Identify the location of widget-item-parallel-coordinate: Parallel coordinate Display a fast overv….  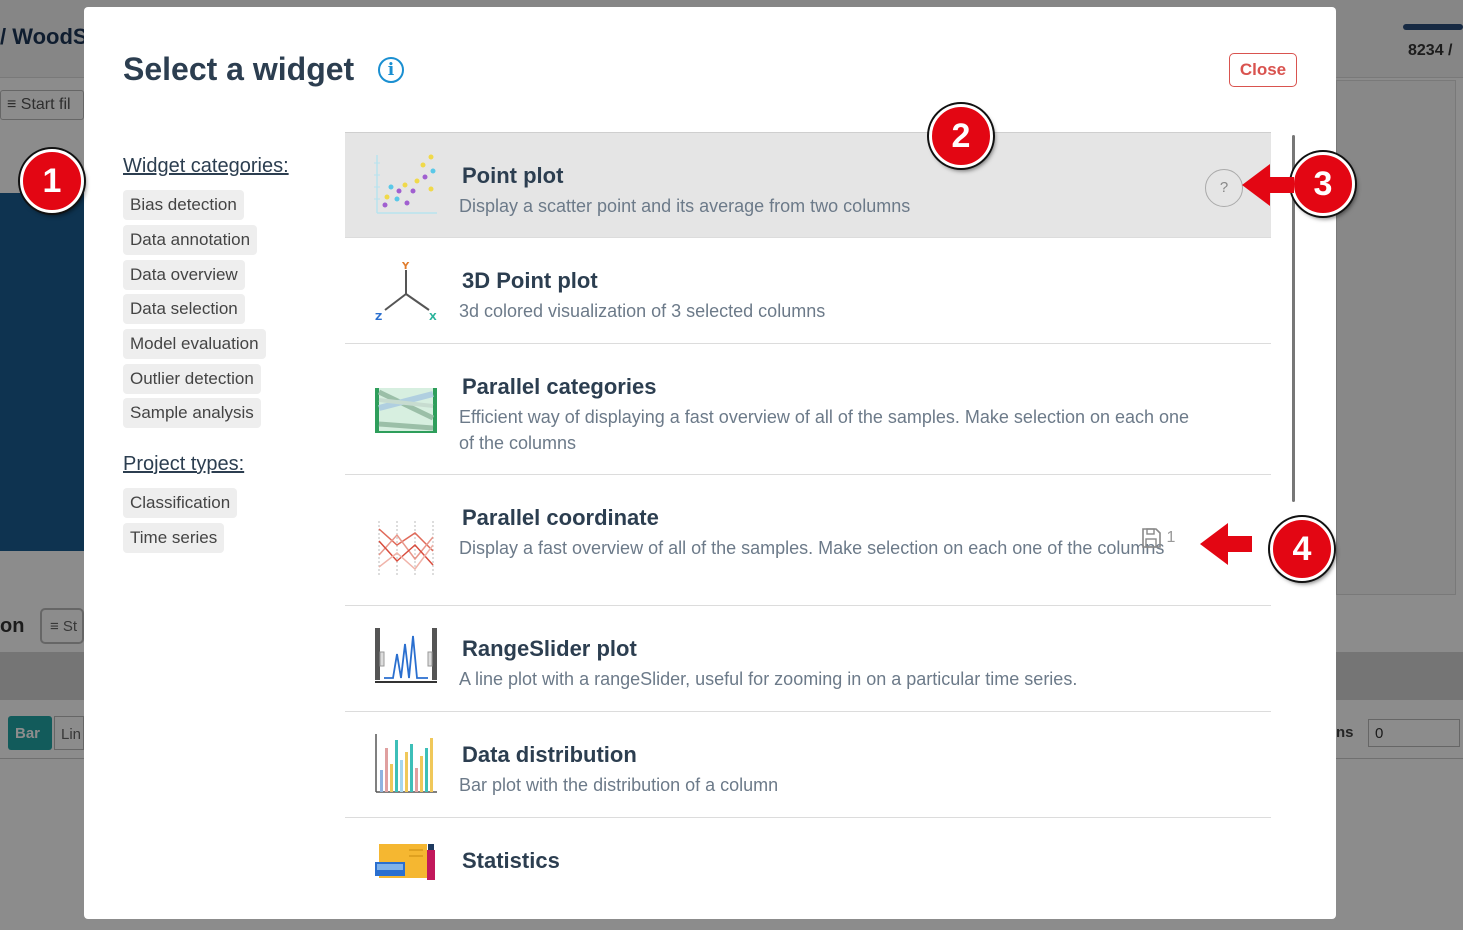
(808, 540).